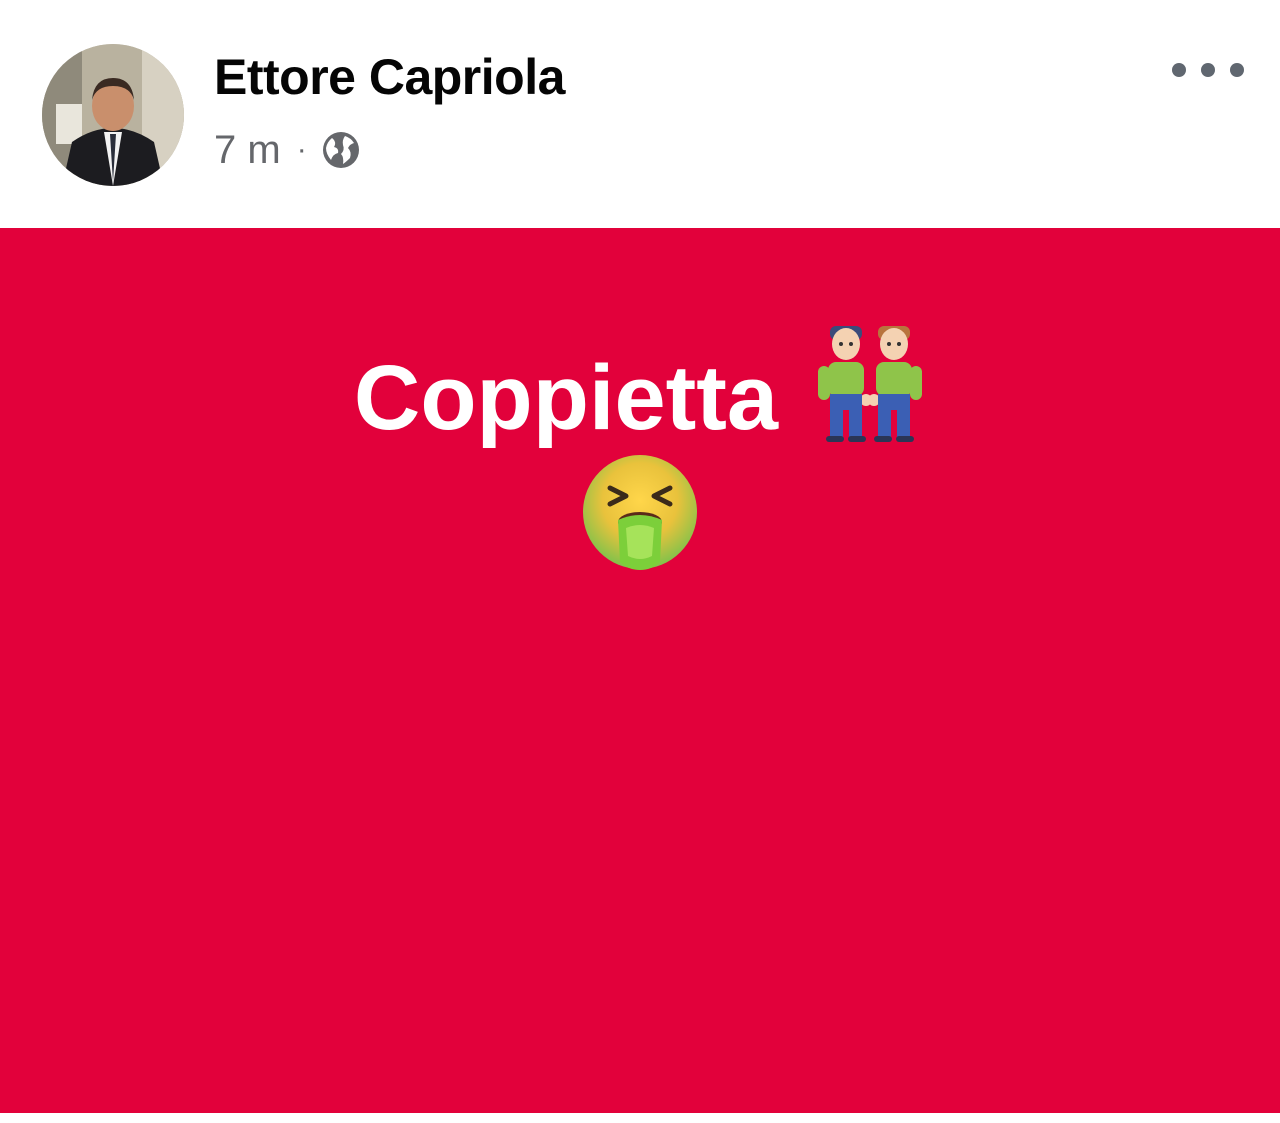 The image size is (1280, 1123). What do you see at coordinates (640, 1118) in the screenshot?
I see `post-bottom-divider` at bounding box center [640, 1118].